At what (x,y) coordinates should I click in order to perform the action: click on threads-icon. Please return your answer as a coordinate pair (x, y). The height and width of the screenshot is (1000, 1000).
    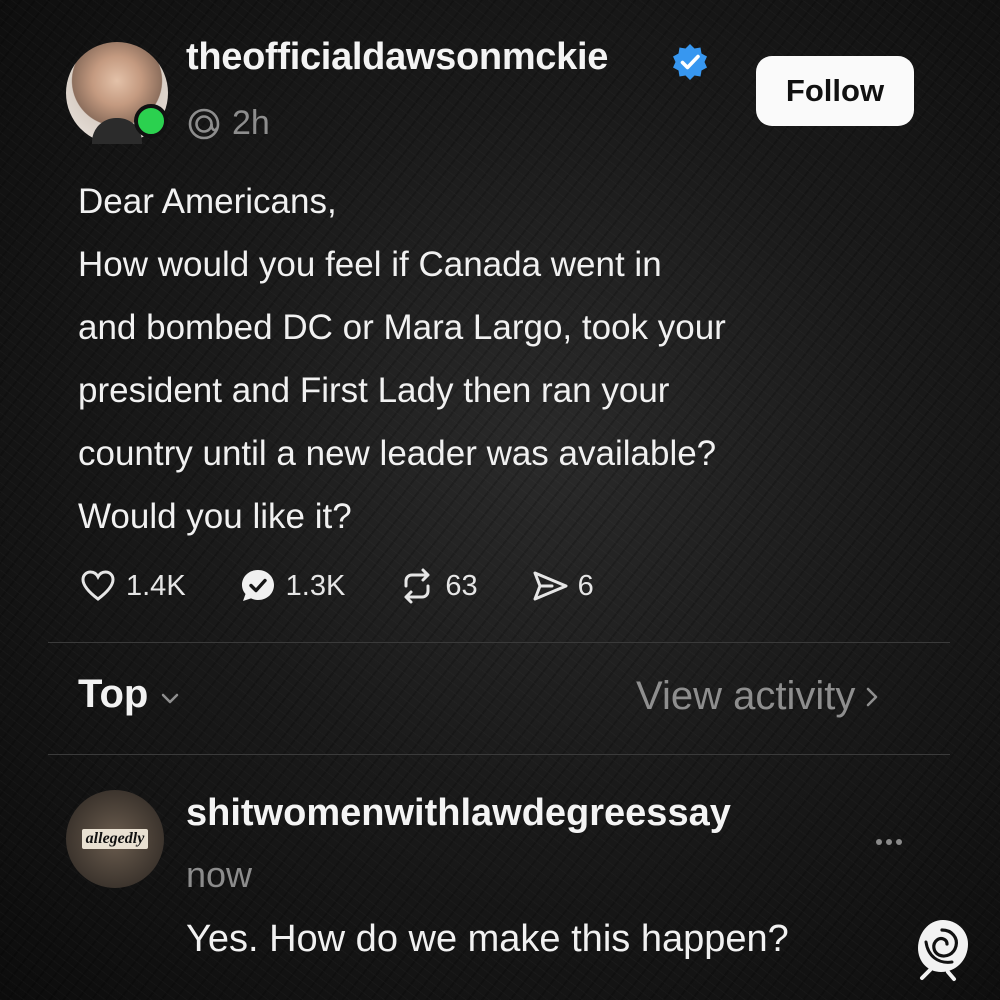
    Looking at the image, I should click on (204, 123).